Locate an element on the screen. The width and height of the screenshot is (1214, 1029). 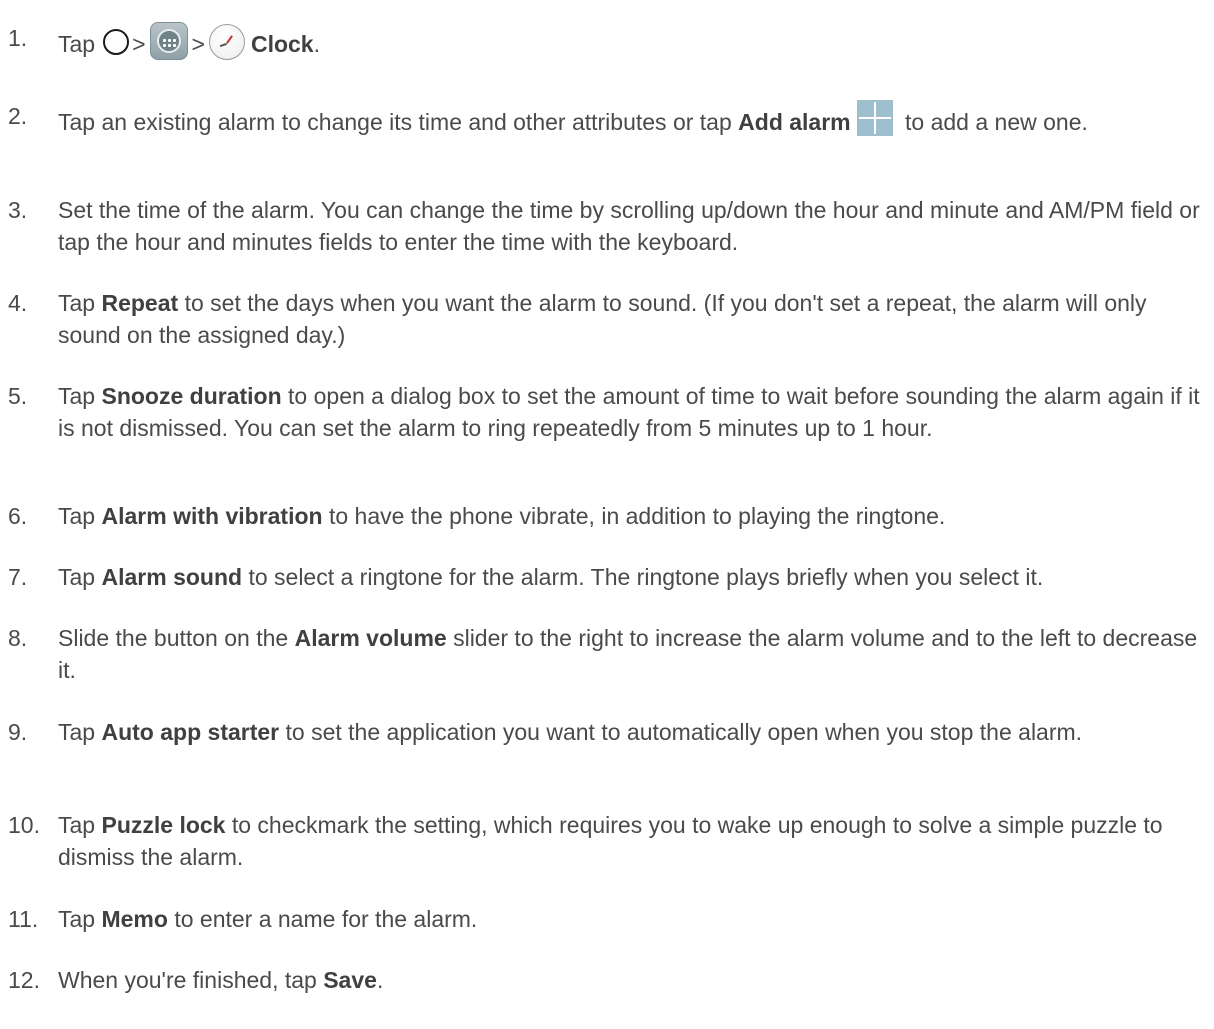
step-number: 11. is located at coordinates (23, 919).